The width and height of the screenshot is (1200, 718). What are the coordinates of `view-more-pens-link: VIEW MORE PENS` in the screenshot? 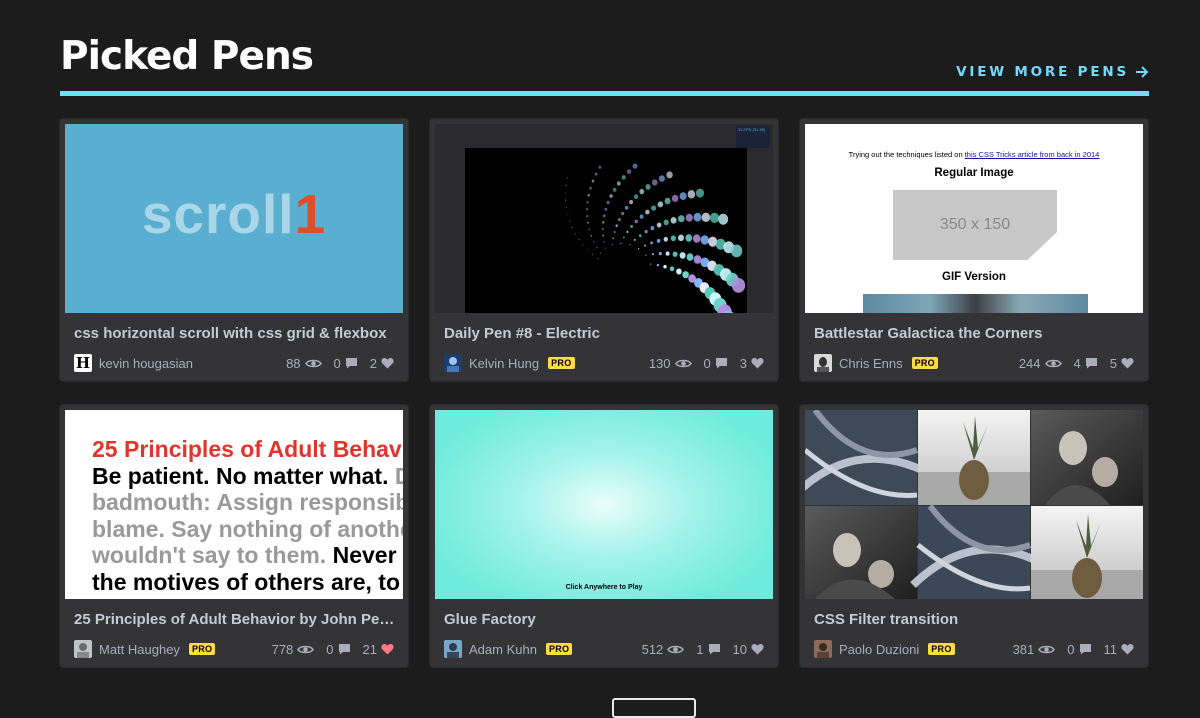 It's located at (1052, 72).